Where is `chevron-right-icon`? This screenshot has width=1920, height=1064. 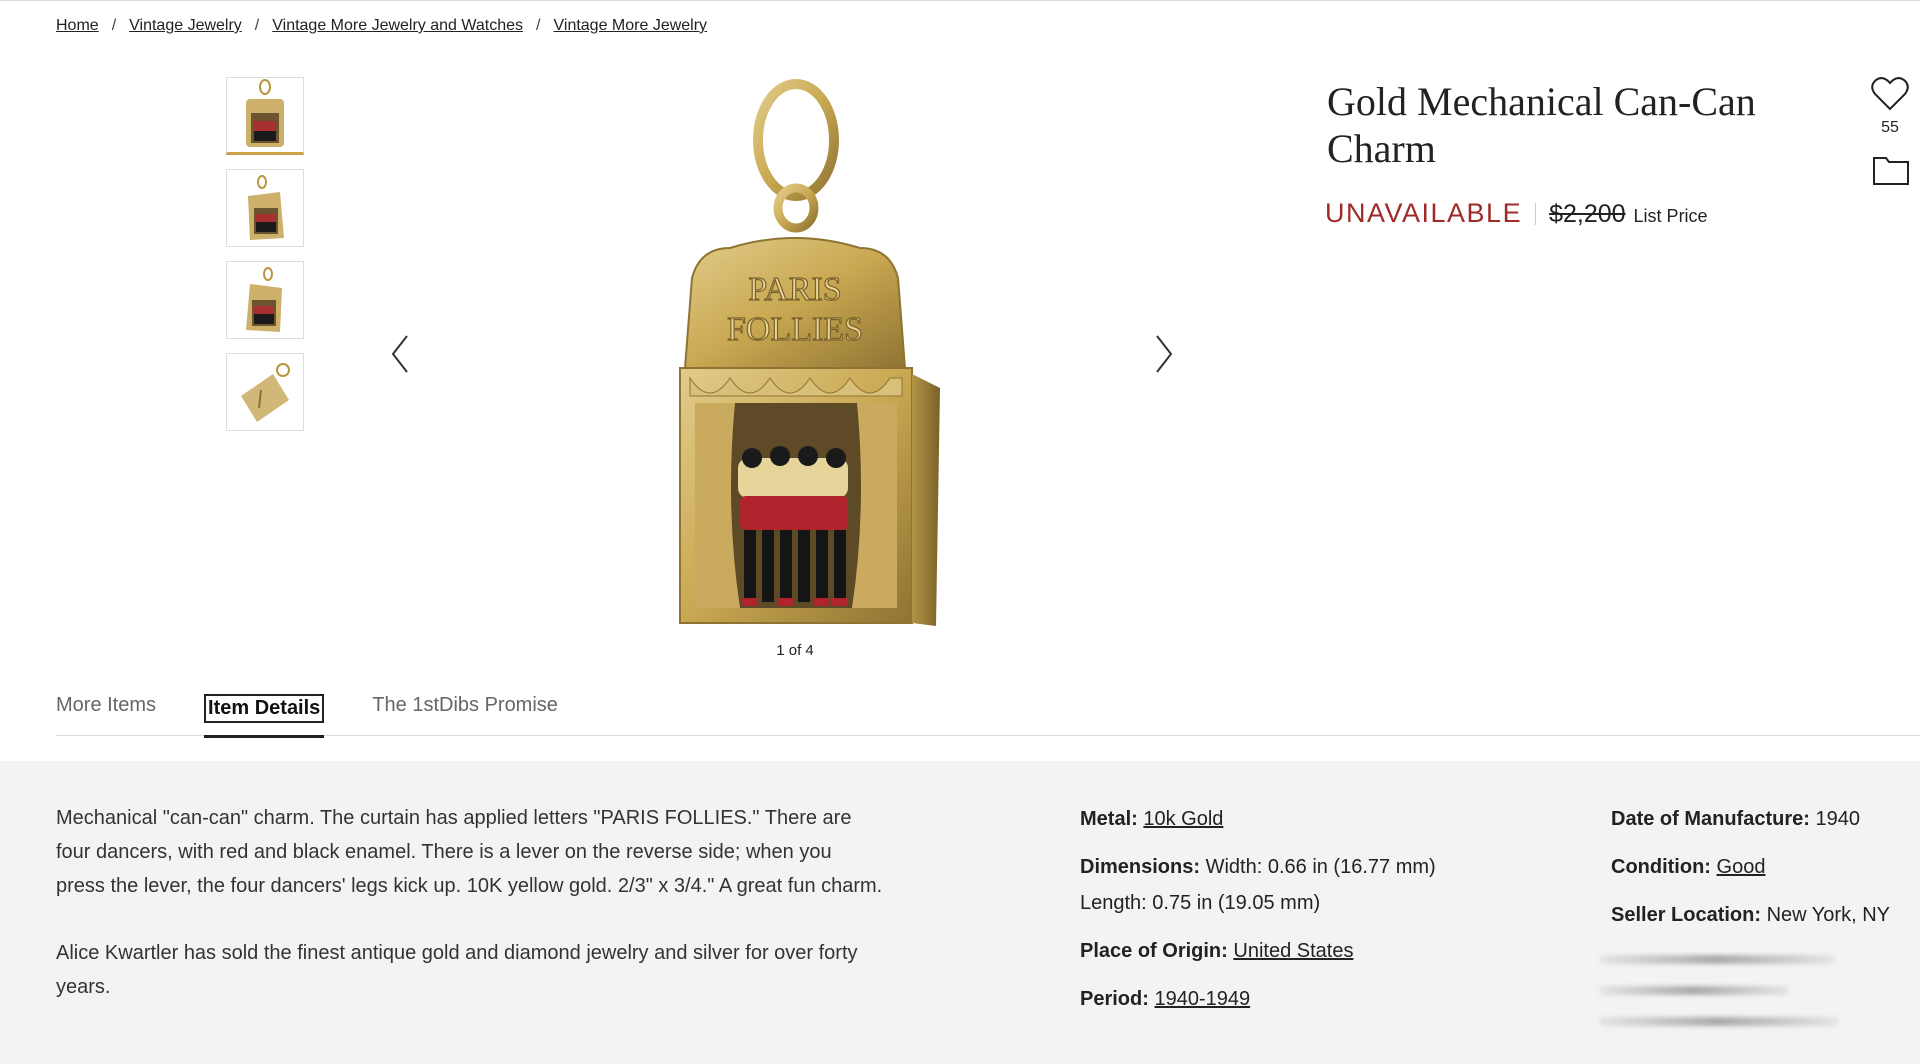 chevron-right-icon is located at coordinates (1164, 354).